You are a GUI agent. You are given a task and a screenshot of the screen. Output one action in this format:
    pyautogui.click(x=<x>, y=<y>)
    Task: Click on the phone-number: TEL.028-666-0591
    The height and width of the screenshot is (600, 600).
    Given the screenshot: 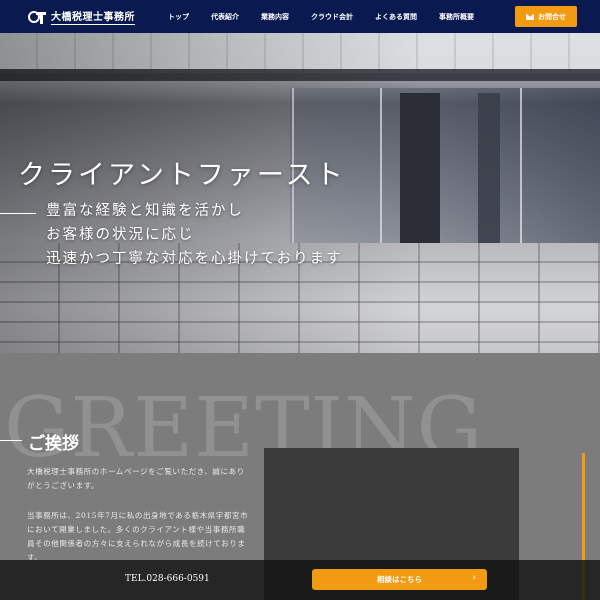 What is the action you would take?
    pyautogui.click(x=167, y=579)
    